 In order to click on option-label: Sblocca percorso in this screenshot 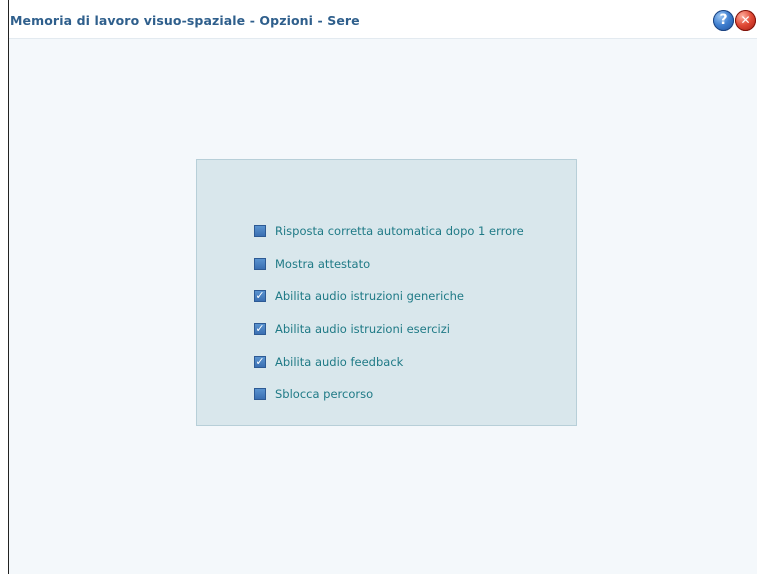, I will do `click(324, 394)`.